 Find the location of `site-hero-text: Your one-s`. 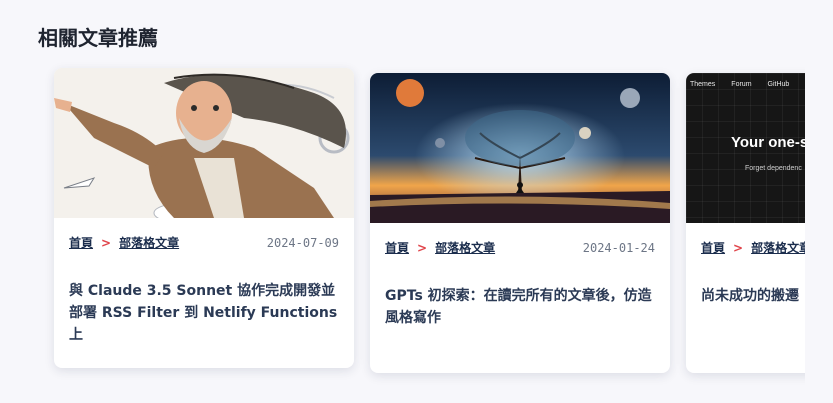

site-hero-text: Your one-s is located at coordinates (768, 142).